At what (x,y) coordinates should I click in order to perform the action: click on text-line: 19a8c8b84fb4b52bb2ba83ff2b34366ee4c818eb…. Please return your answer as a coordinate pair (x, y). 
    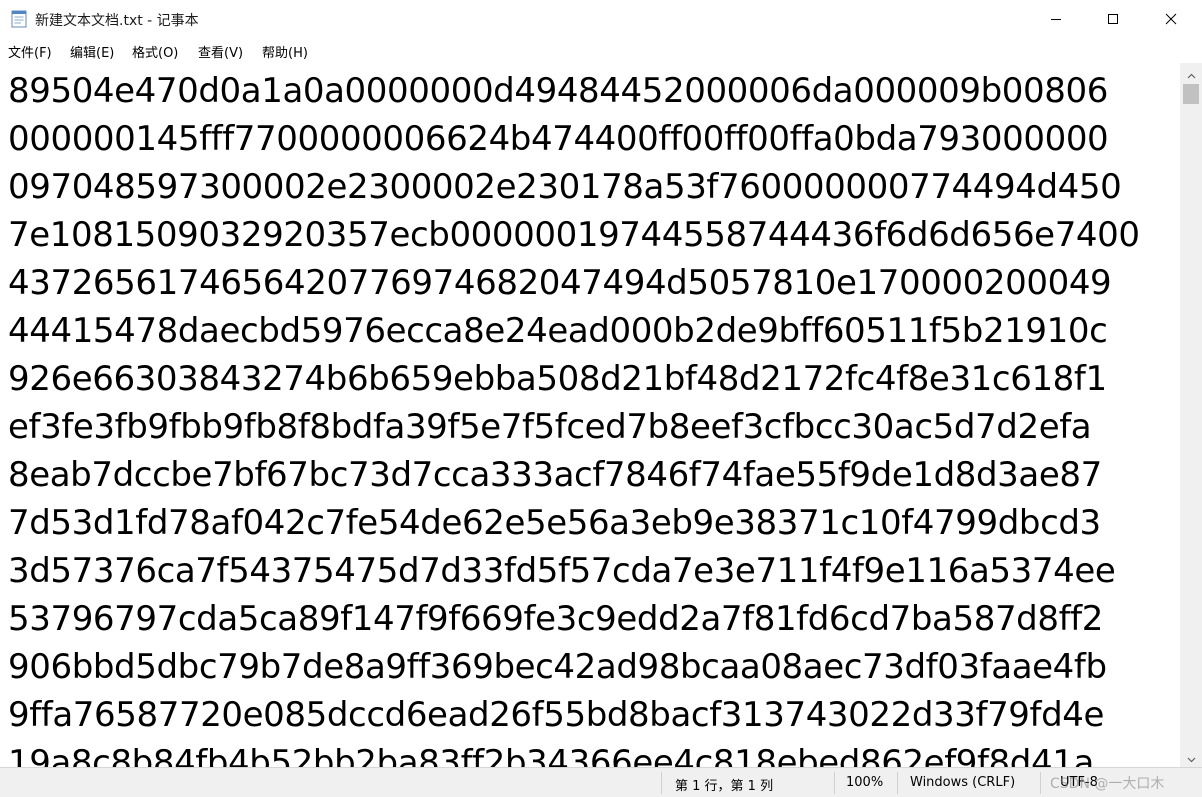
    Looking at the image, I should click on (551, 755).